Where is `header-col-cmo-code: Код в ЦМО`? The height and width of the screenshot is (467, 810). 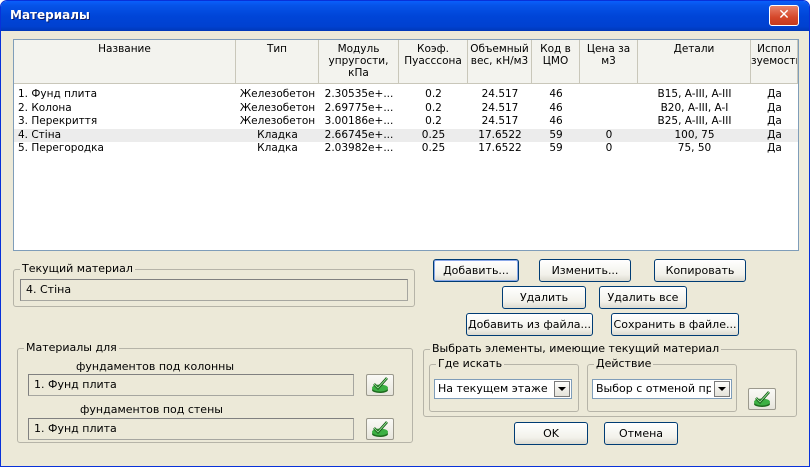 header-col-cmo-code: Код в ЦМО is located at coordinates (556, 62).